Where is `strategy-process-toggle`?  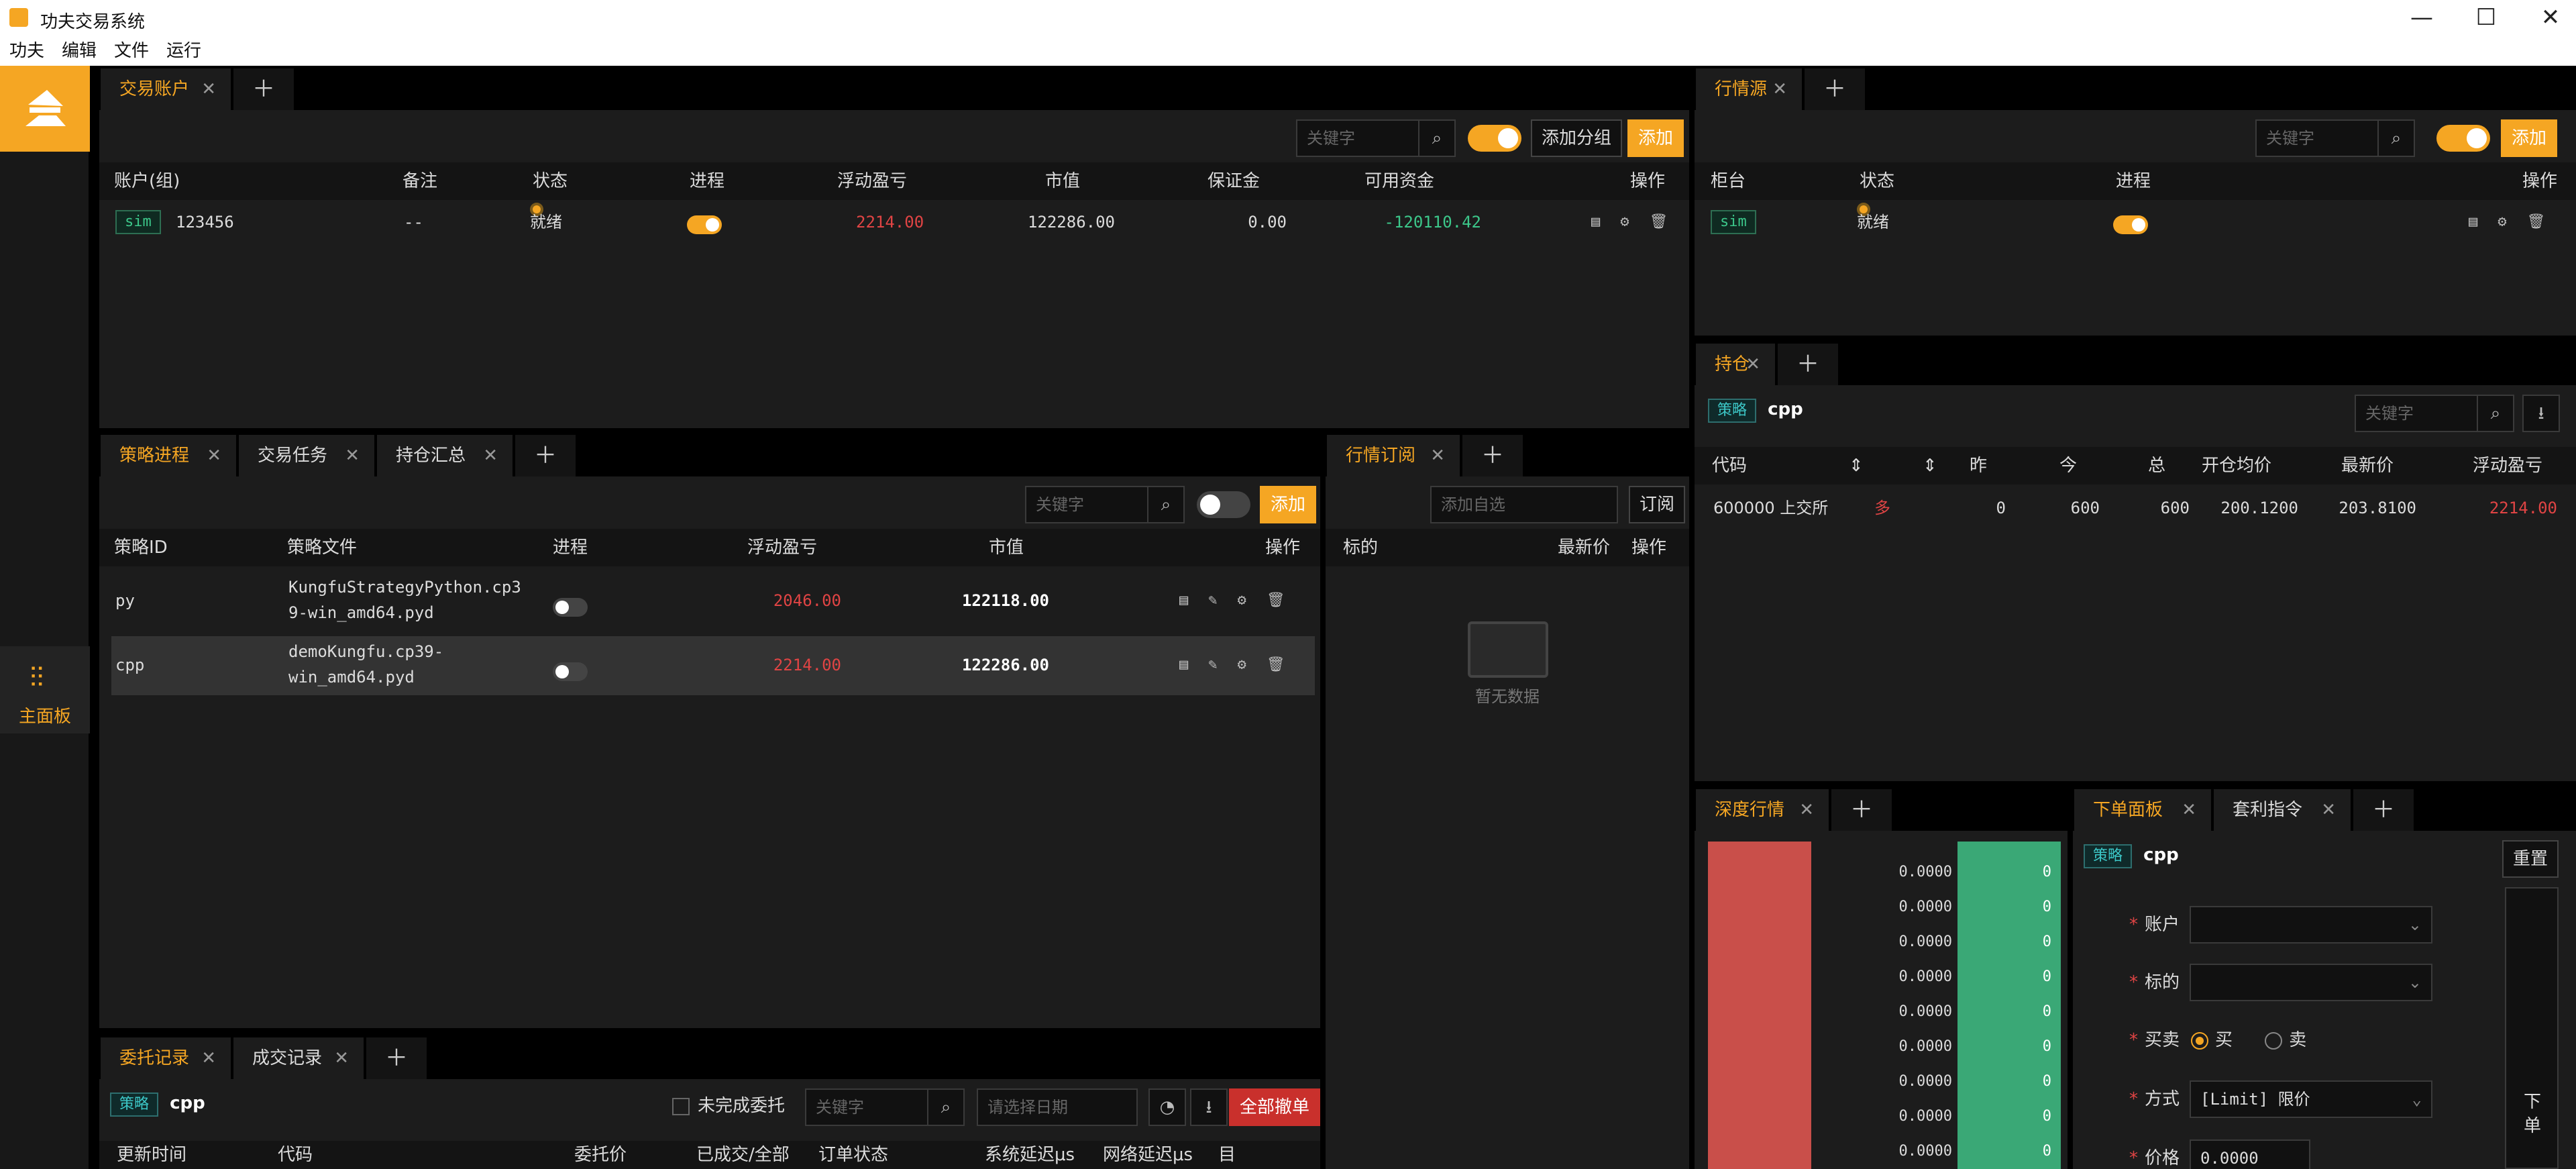 strategy-process-toggle is located at coordinates (570, 671).